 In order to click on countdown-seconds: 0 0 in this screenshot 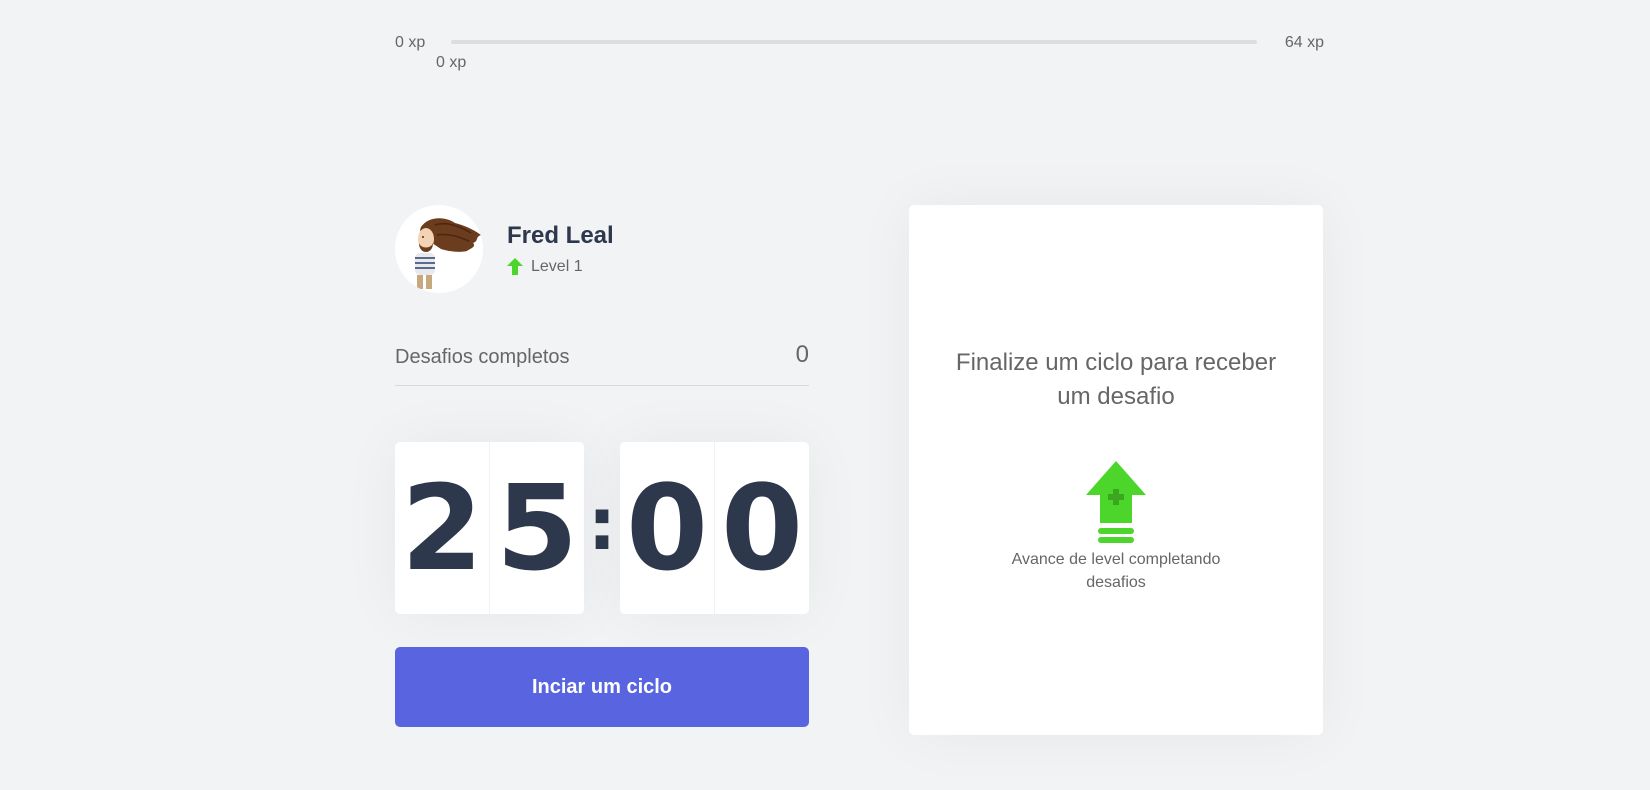, I will do `click(714, 528)`.